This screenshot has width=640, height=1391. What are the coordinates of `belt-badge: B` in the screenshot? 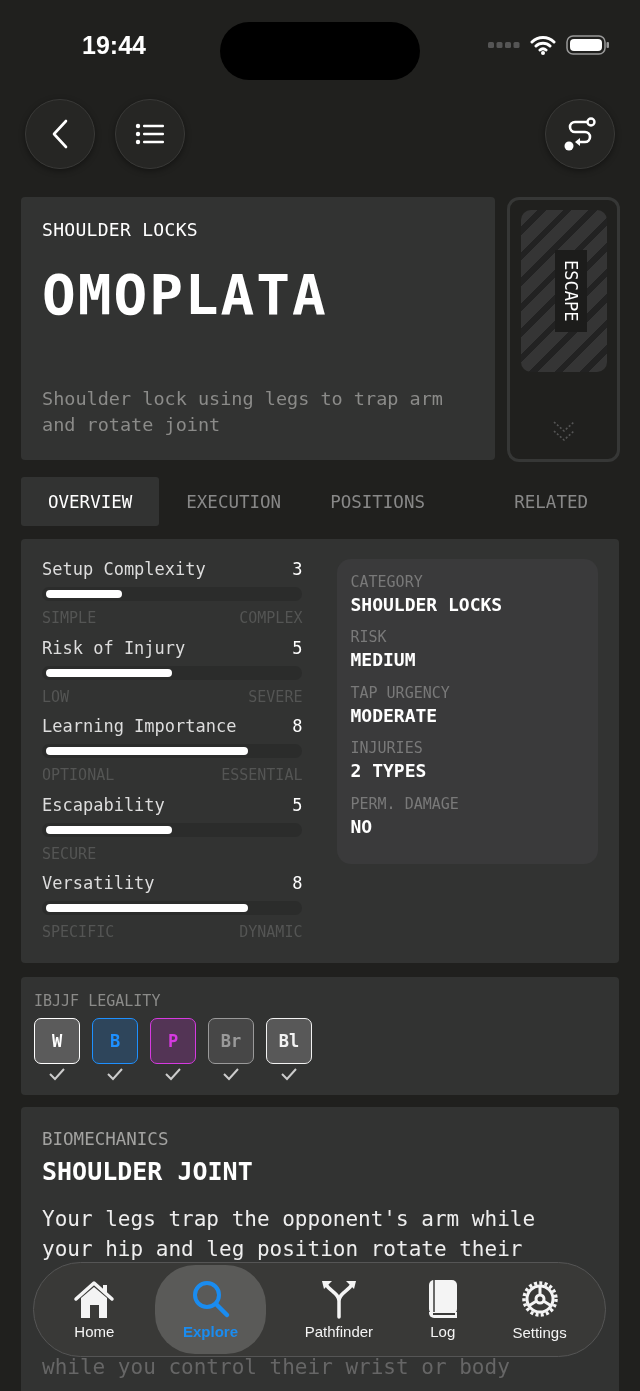 It's located at (115, 1041).